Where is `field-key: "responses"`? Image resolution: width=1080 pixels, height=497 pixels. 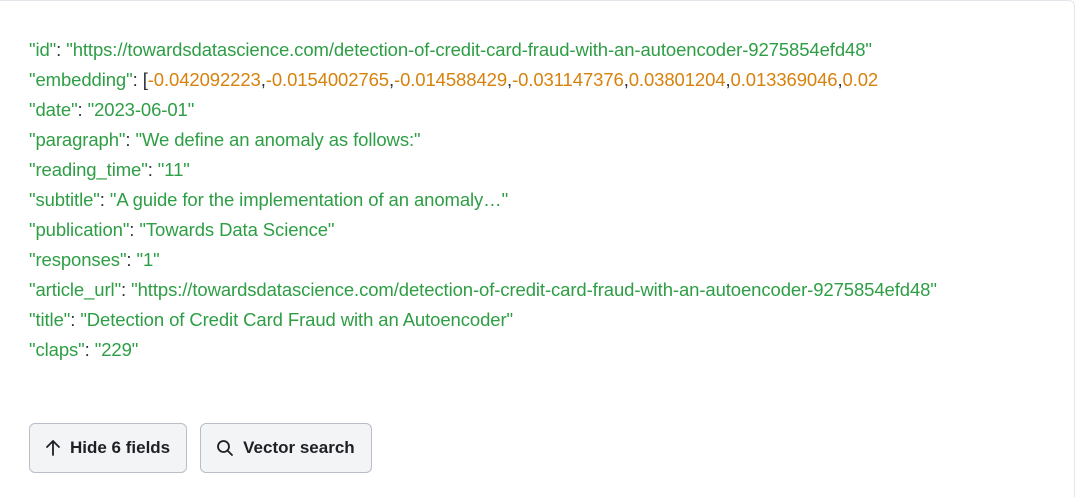 field-key: "responses" is located at coordinates (78, 259).